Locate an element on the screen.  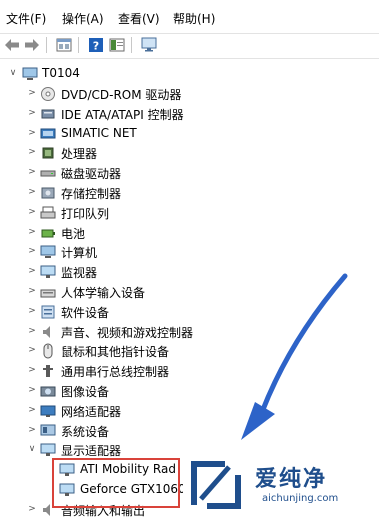
menu-action: 操作(A) is located at coordinates (83, 18).